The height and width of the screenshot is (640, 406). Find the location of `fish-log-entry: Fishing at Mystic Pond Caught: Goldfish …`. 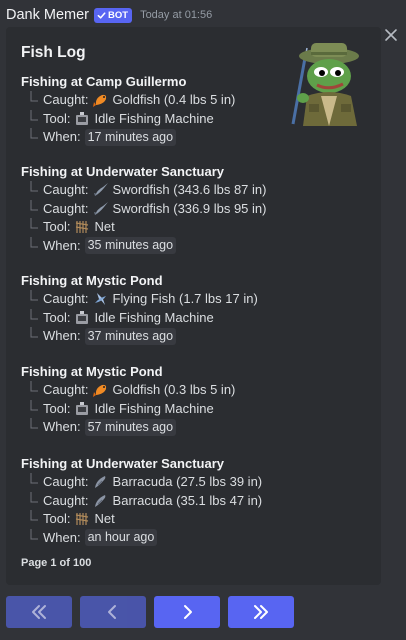

fish-log-entry: Fishing at Mystic Pond Caught: Goldfish … is located at coordinates (191, 400).